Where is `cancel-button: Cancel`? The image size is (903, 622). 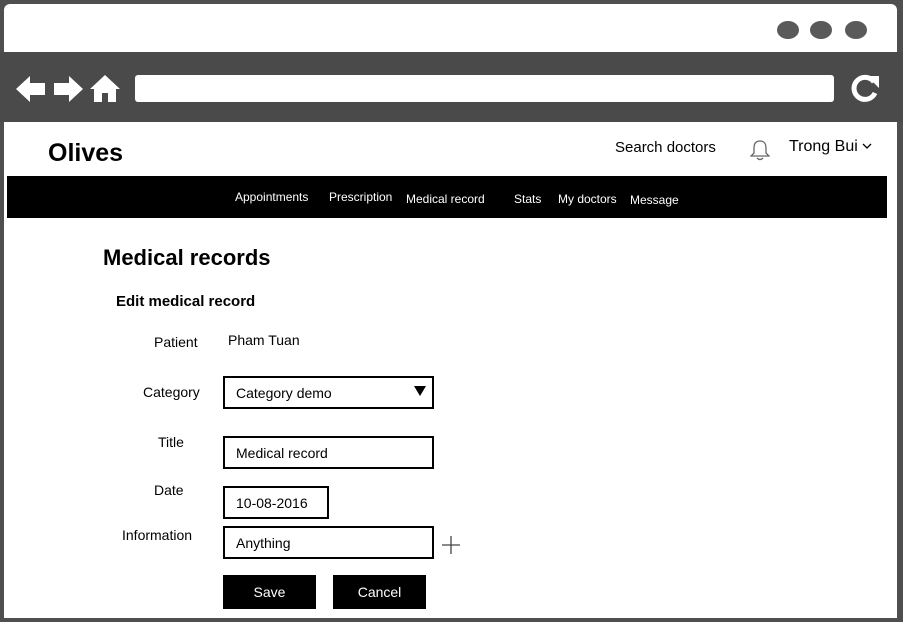 cancel-button: Cancel is located at coordinates (379, 592).